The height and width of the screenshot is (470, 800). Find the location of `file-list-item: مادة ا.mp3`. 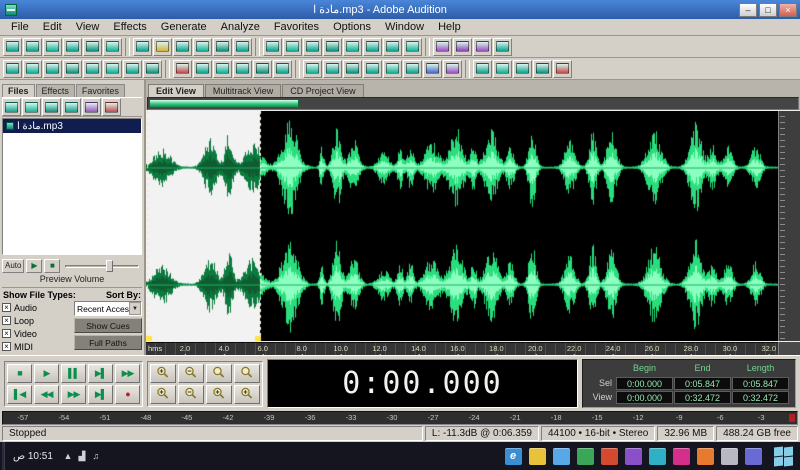

file-list-item: مادة ا.mp3 is located at coordinates (72, 126).